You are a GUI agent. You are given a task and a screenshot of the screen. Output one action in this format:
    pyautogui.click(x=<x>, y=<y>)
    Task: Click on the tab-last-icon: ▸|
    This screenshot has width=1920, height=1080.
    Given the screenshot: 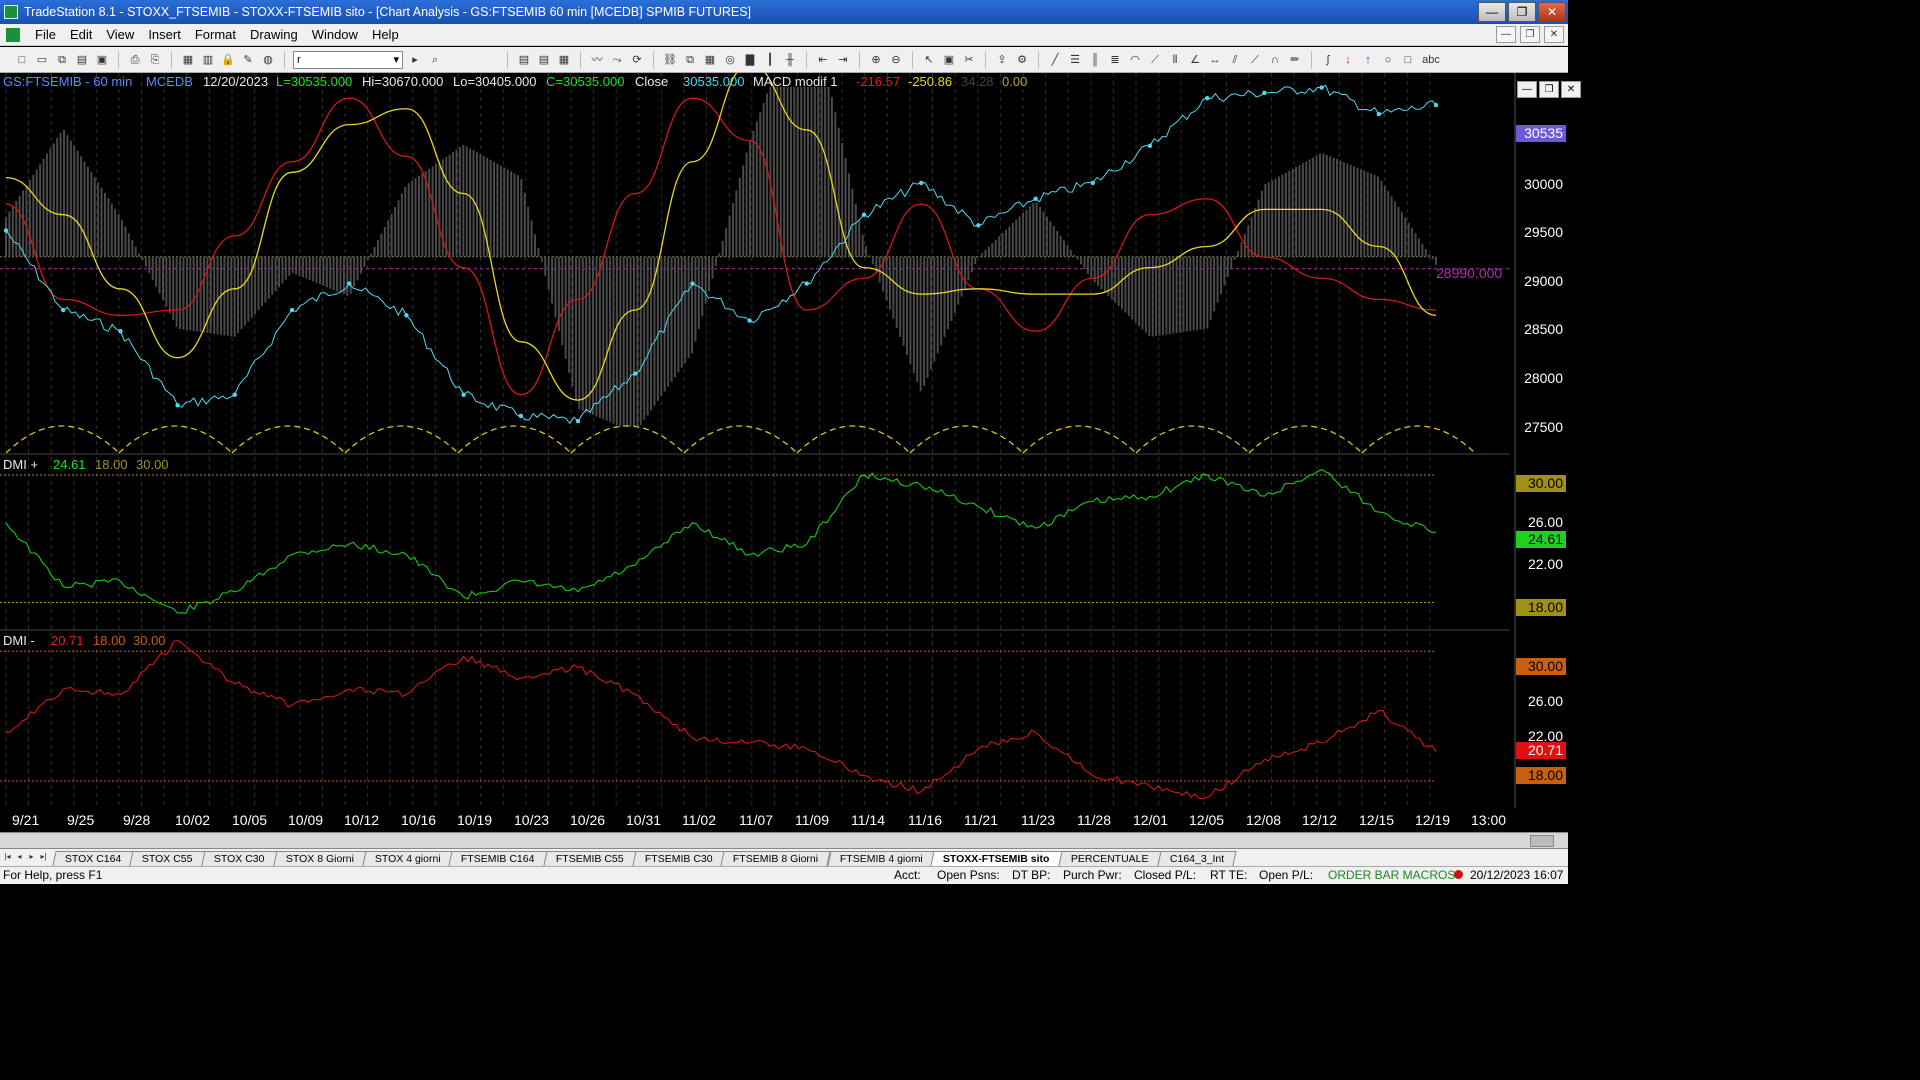 What is the action you would take?
    pyautogui.click(x=43, y=857)
    